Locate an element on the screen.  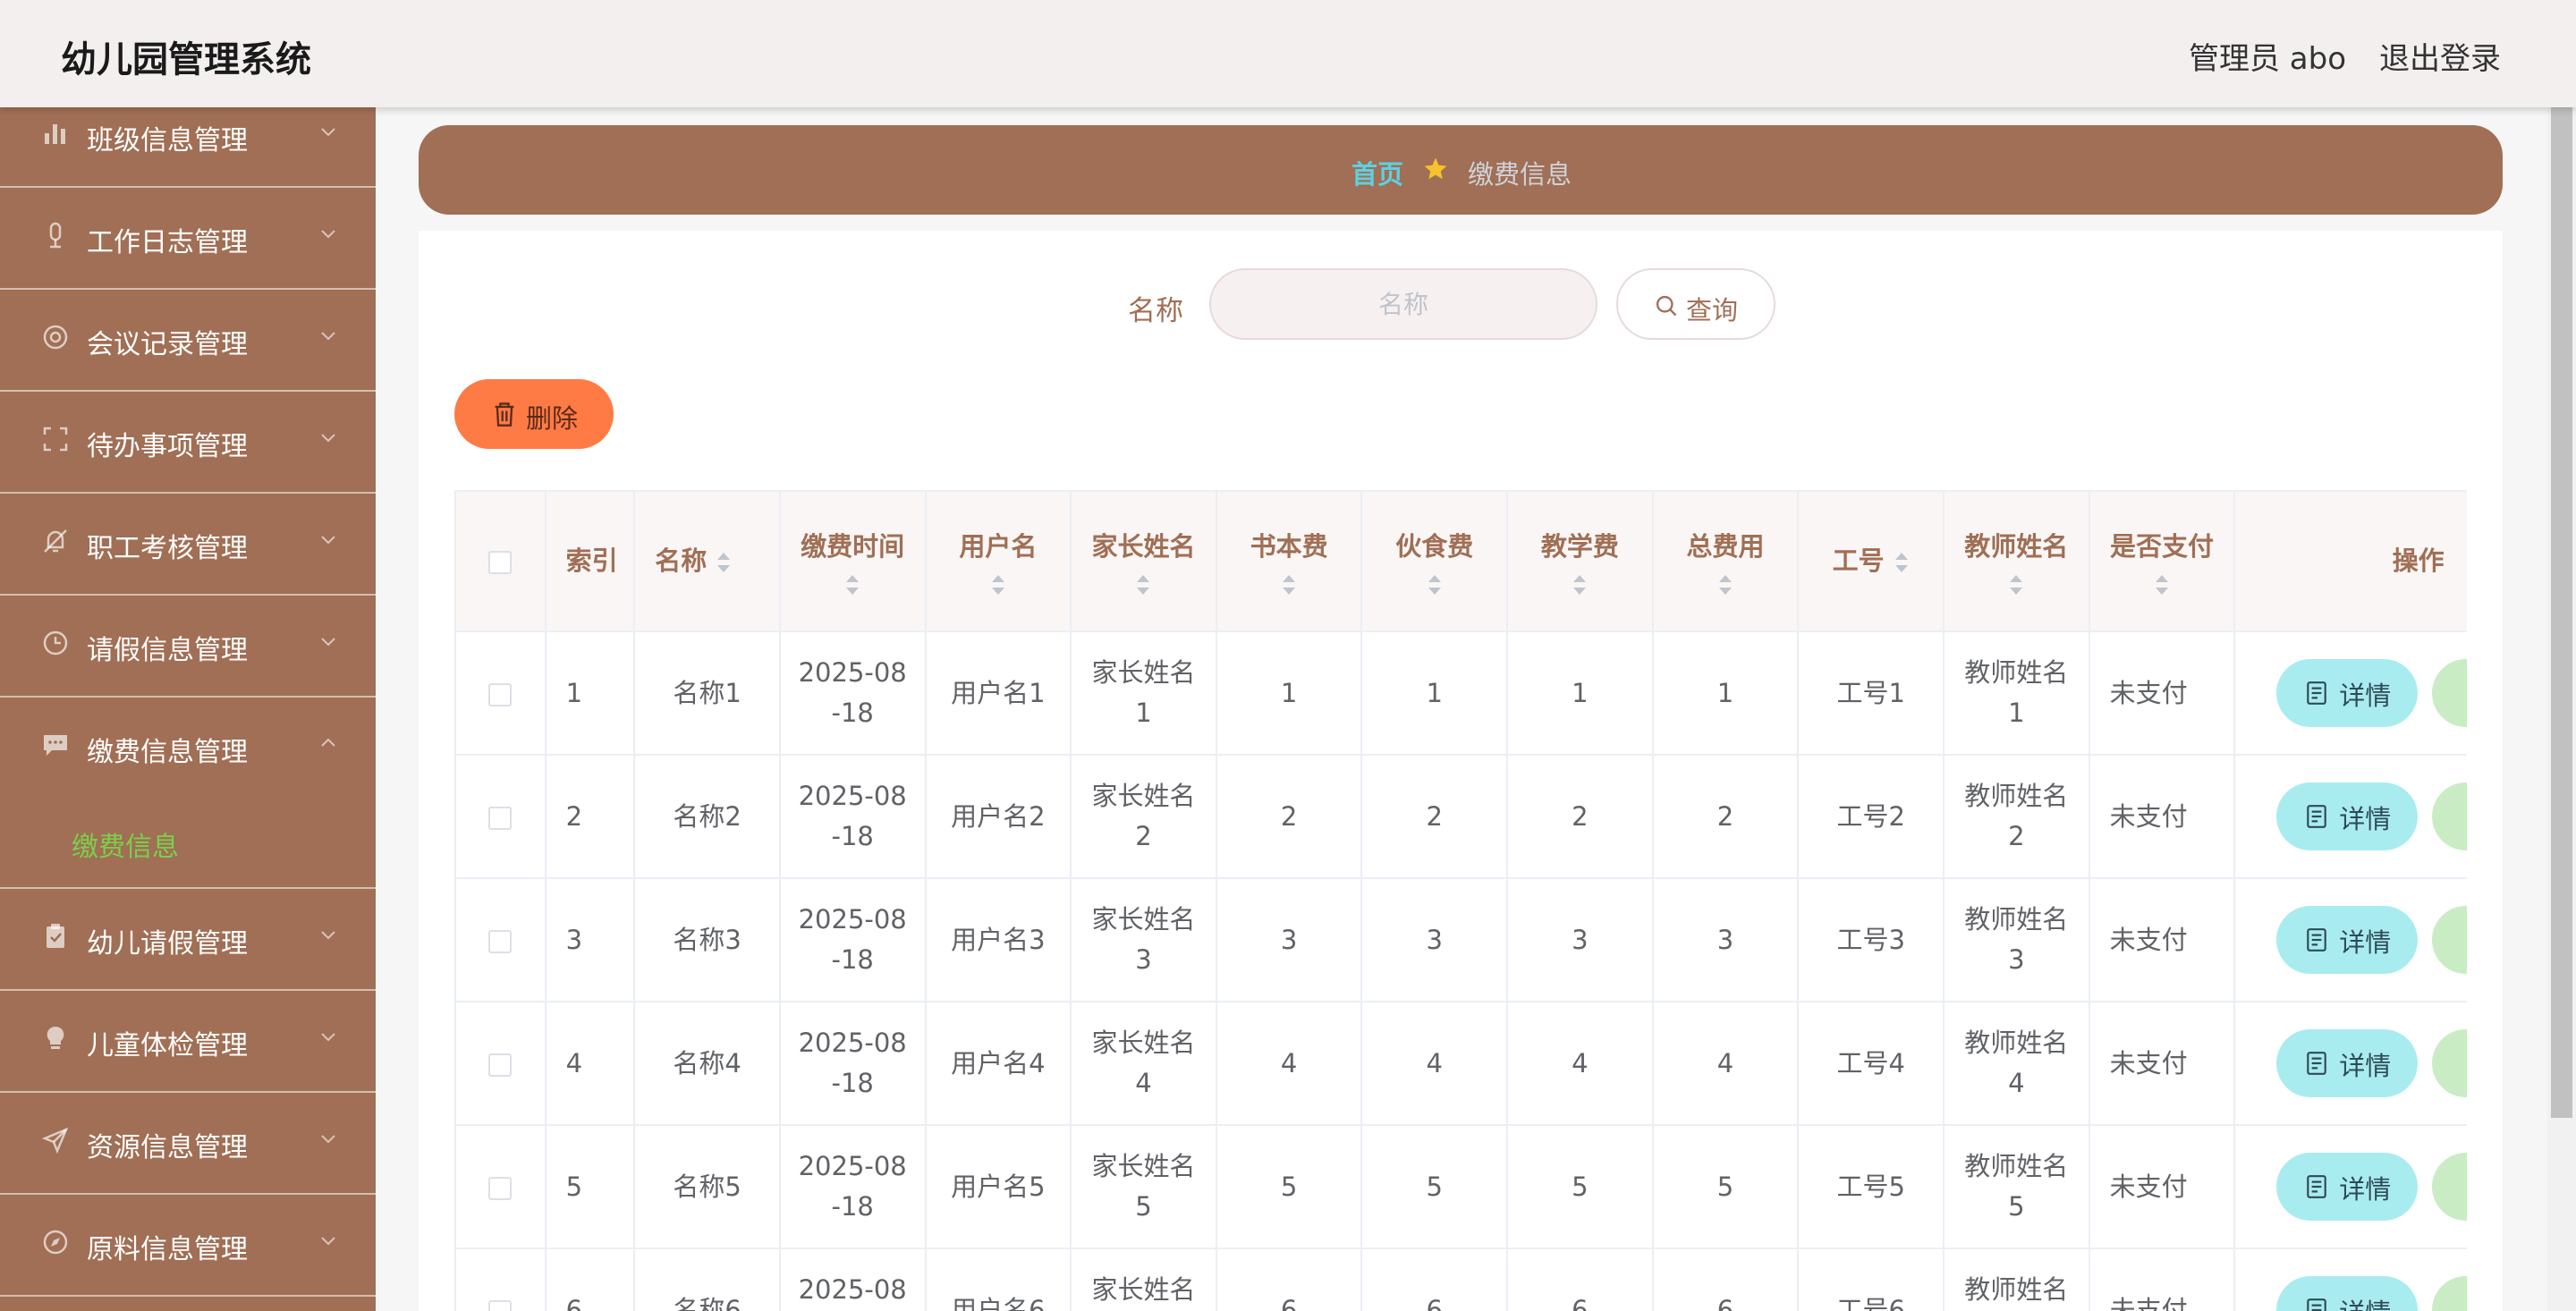
delete-button: 删除 is located at coordinates (534, 414).